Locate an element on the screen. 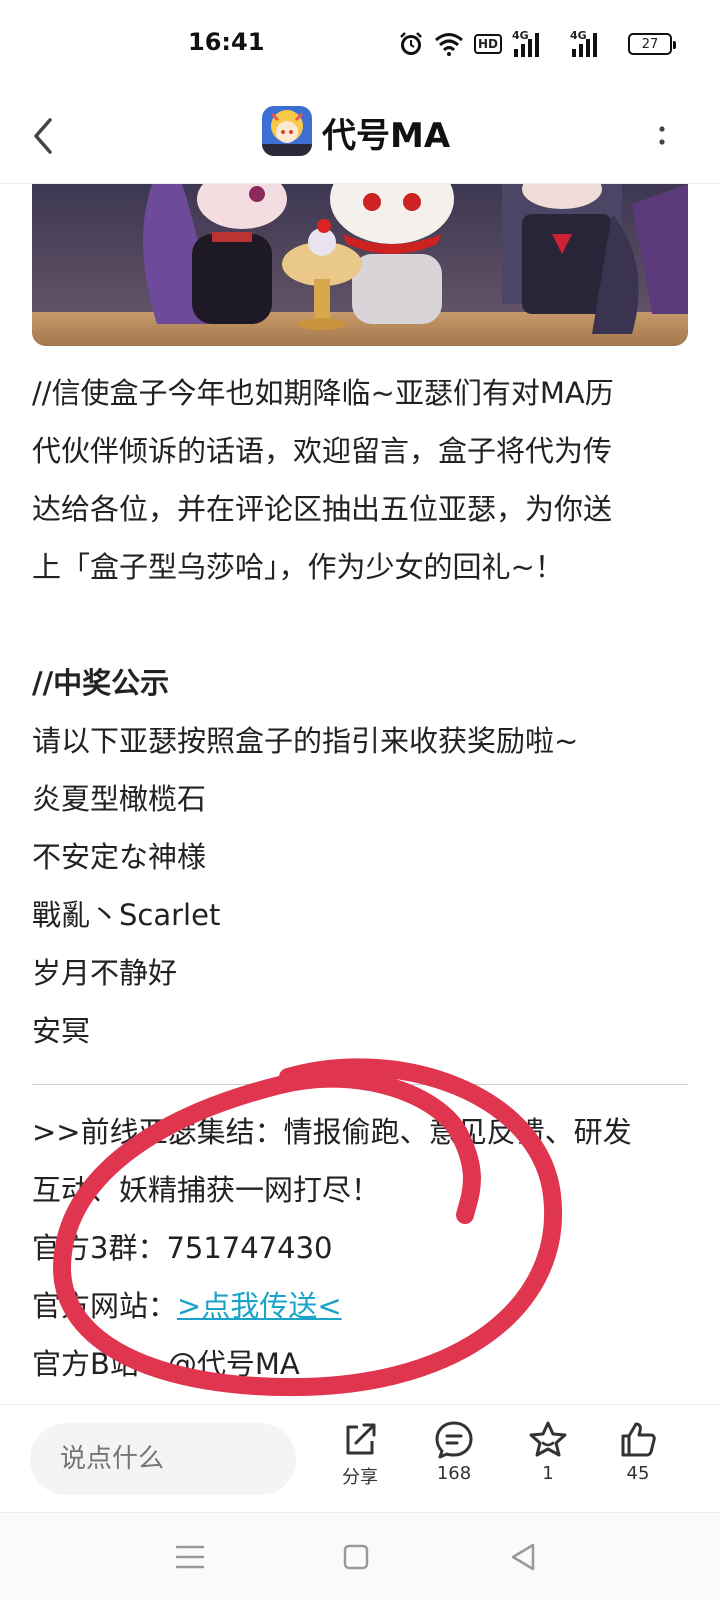 This screenshot has height=1600, width=720. status-icons: HD 4G 4G 27 is located at coordinates (537, 43).